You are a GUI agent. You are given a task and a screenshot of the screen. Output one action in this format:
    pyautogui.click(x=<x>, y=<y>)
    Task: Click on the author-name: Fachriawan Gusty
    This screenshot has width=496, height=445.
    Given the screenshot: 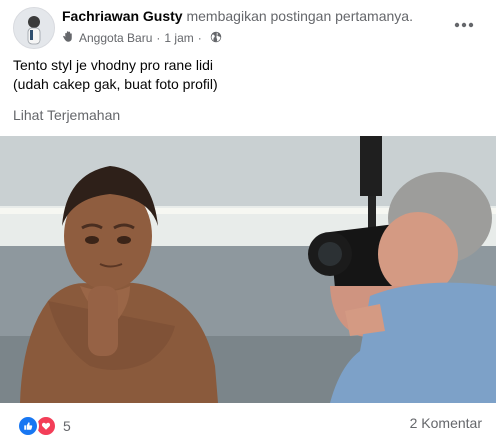 What is the action you would take?
    pyautogui.click(x=122, y=16)
    